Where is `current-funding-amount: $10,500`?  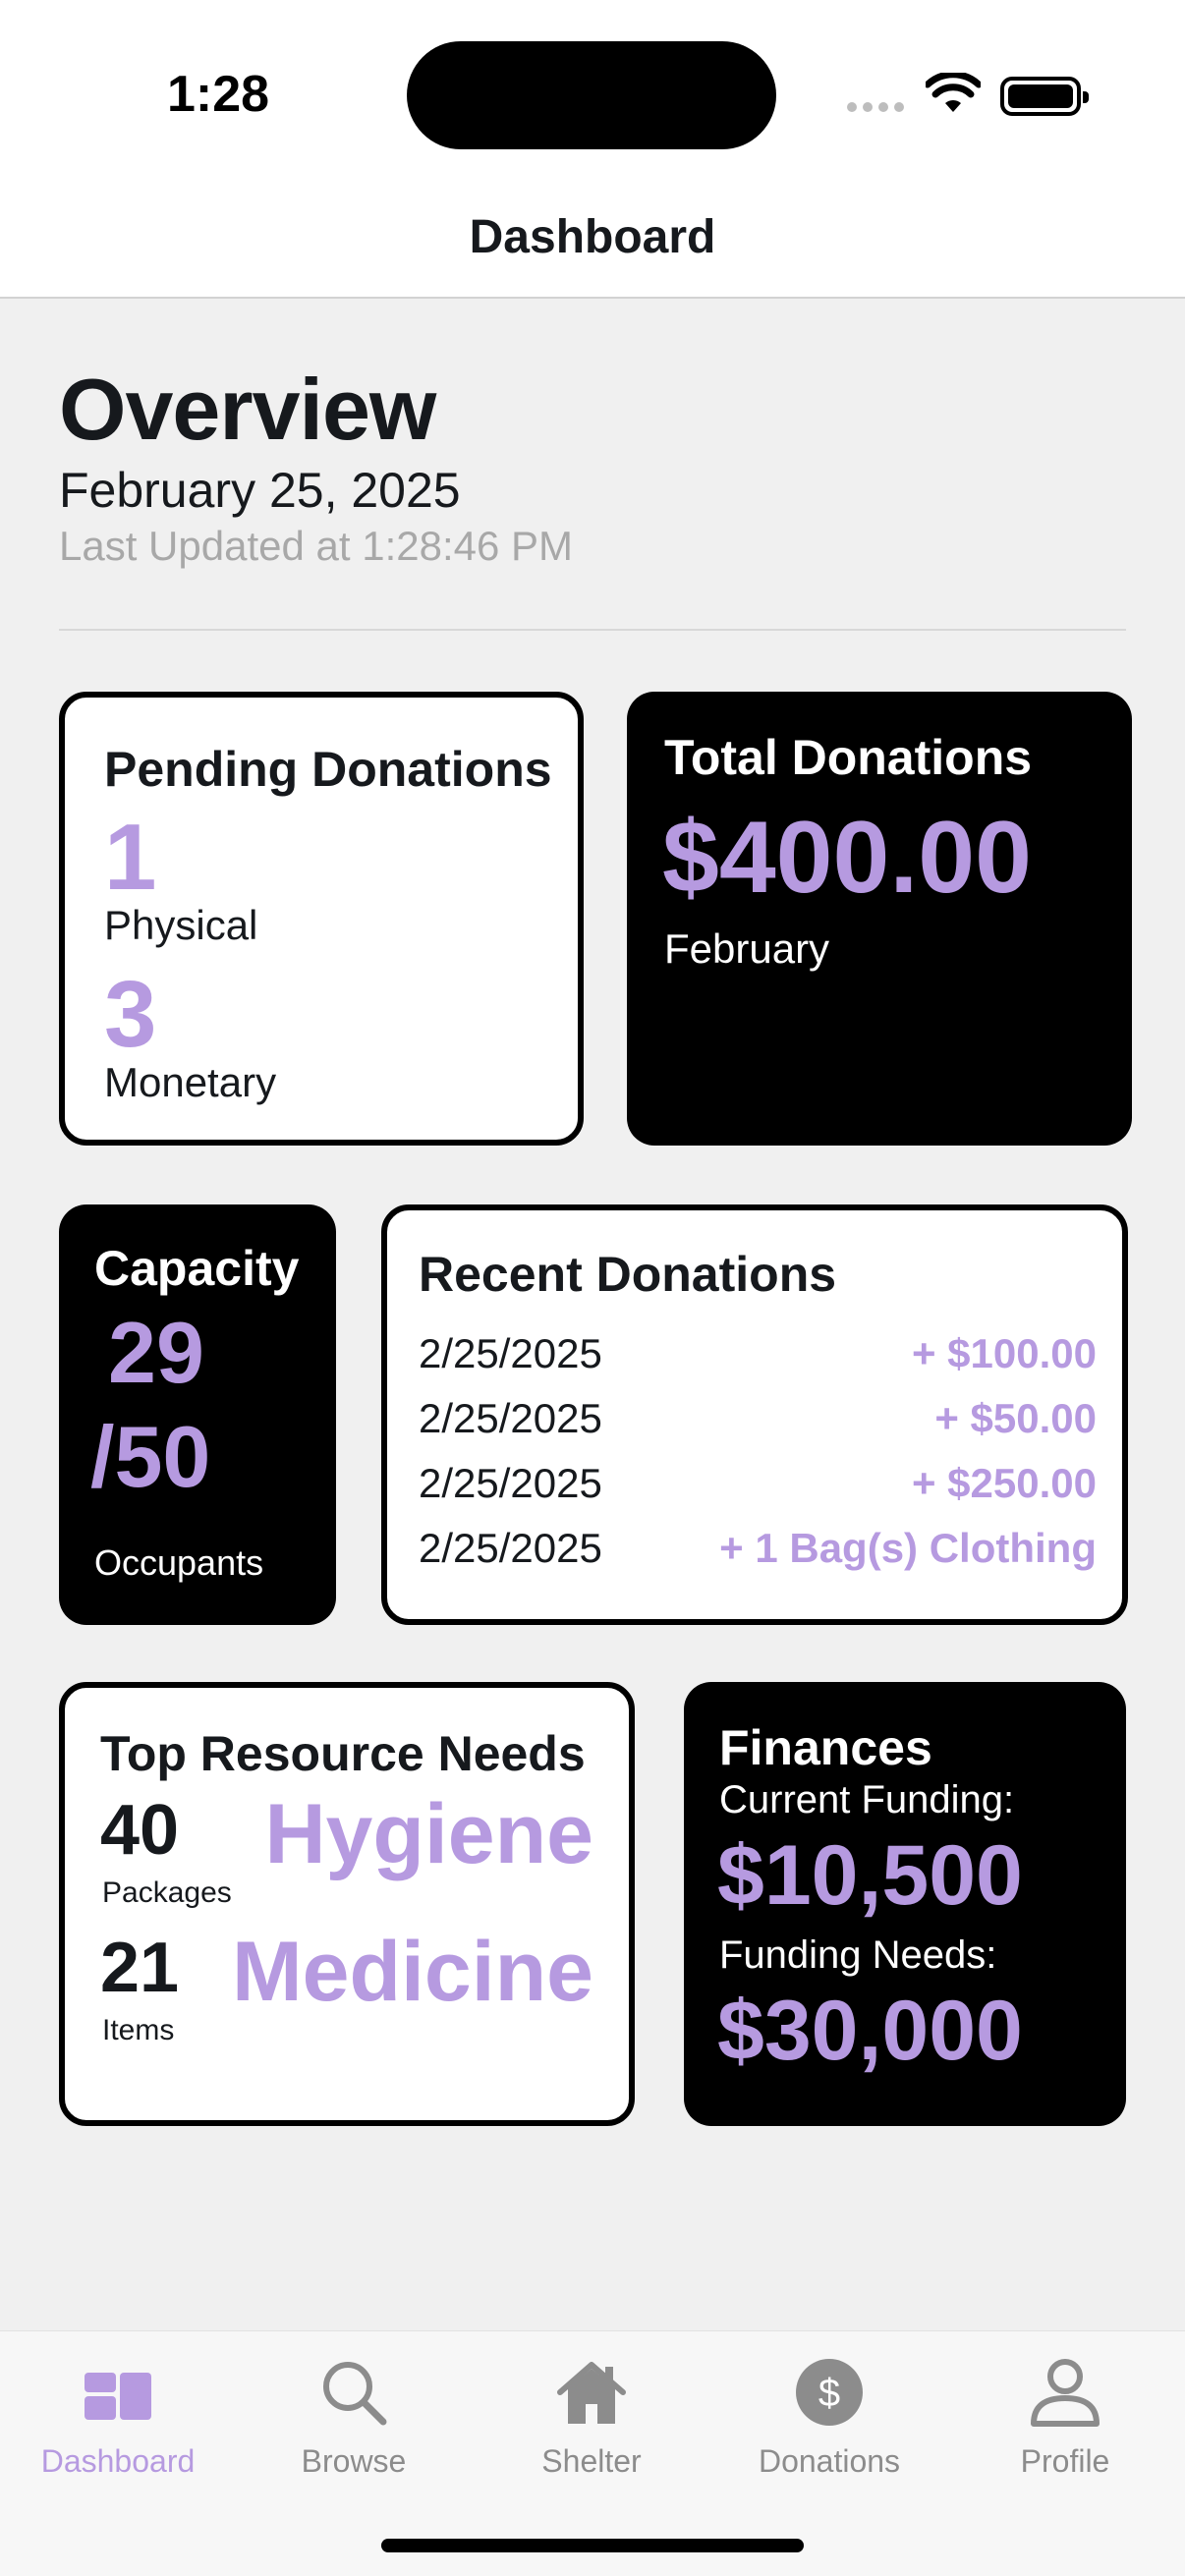 current-funding-amount: $10,500 is located at coordinates (870, 1875).